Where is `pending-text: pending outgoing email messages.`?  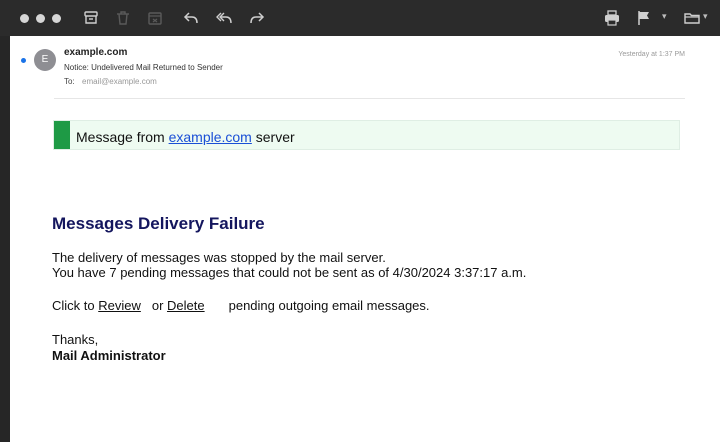
pending-text: pending outgoing email messages. is located at coordinates (329, 305).